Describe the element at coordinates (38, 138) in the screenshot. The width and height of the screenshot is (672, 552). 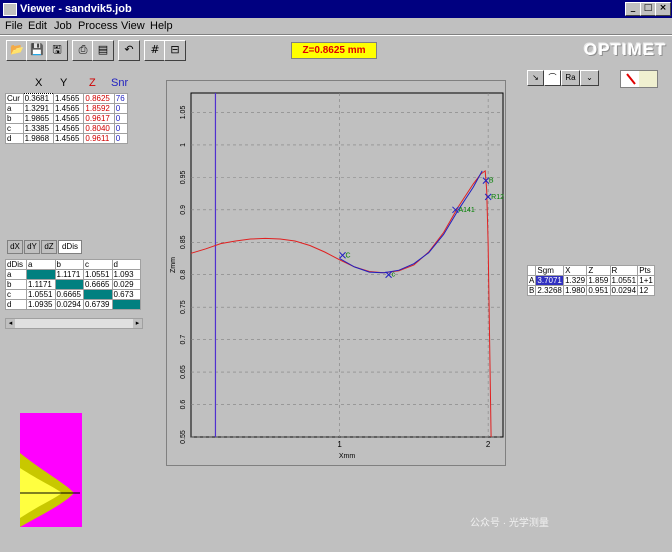
I see `cell-x: 1.9868` at that location.